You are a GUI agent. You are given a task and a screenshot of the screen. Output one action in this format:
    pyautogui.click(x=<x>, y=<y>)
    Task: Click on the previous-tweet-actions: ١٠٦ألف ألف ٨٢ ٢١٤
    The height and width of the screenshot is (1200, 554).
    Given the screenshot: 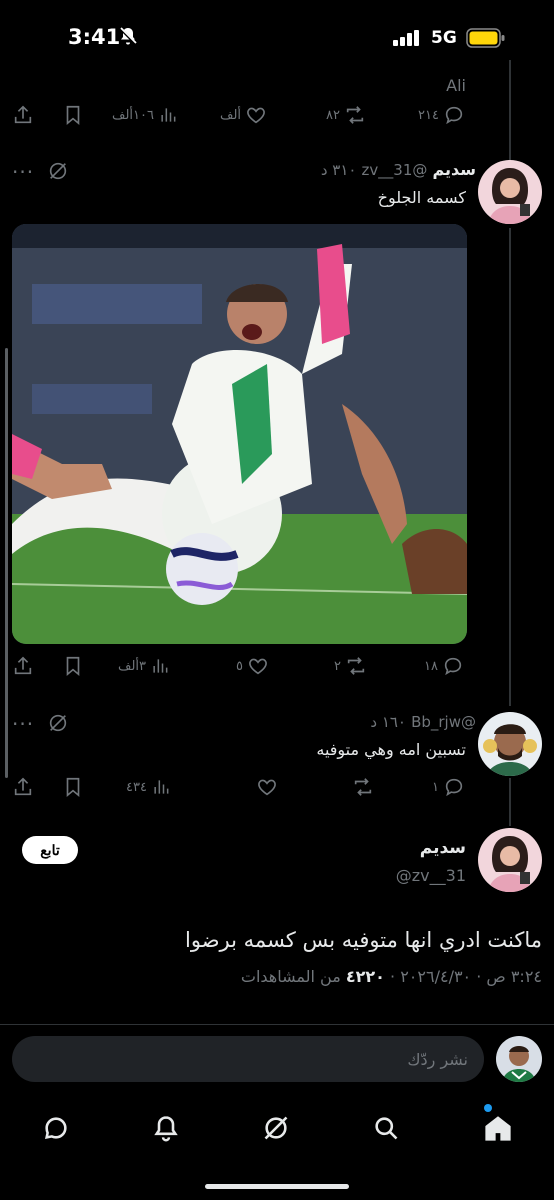 What is the action you would take?
    pyautogui.click(x=277, y=115)
    